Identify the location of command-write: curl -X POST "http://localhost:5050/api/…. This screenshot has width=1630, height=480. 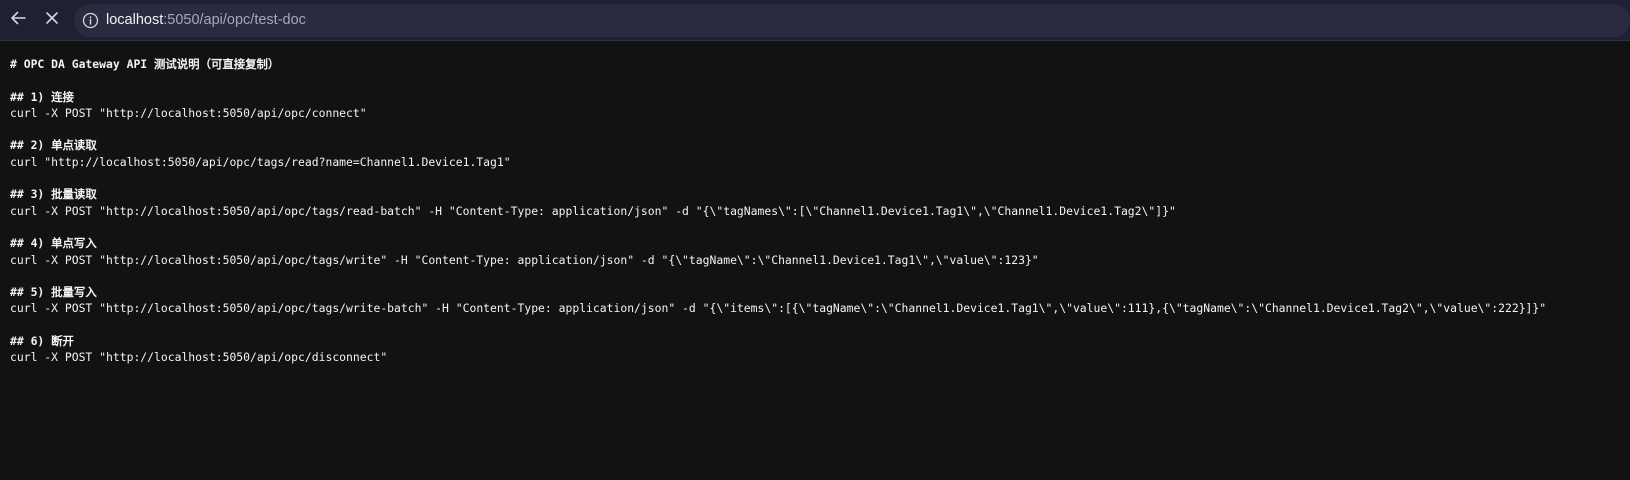
(524, 259).